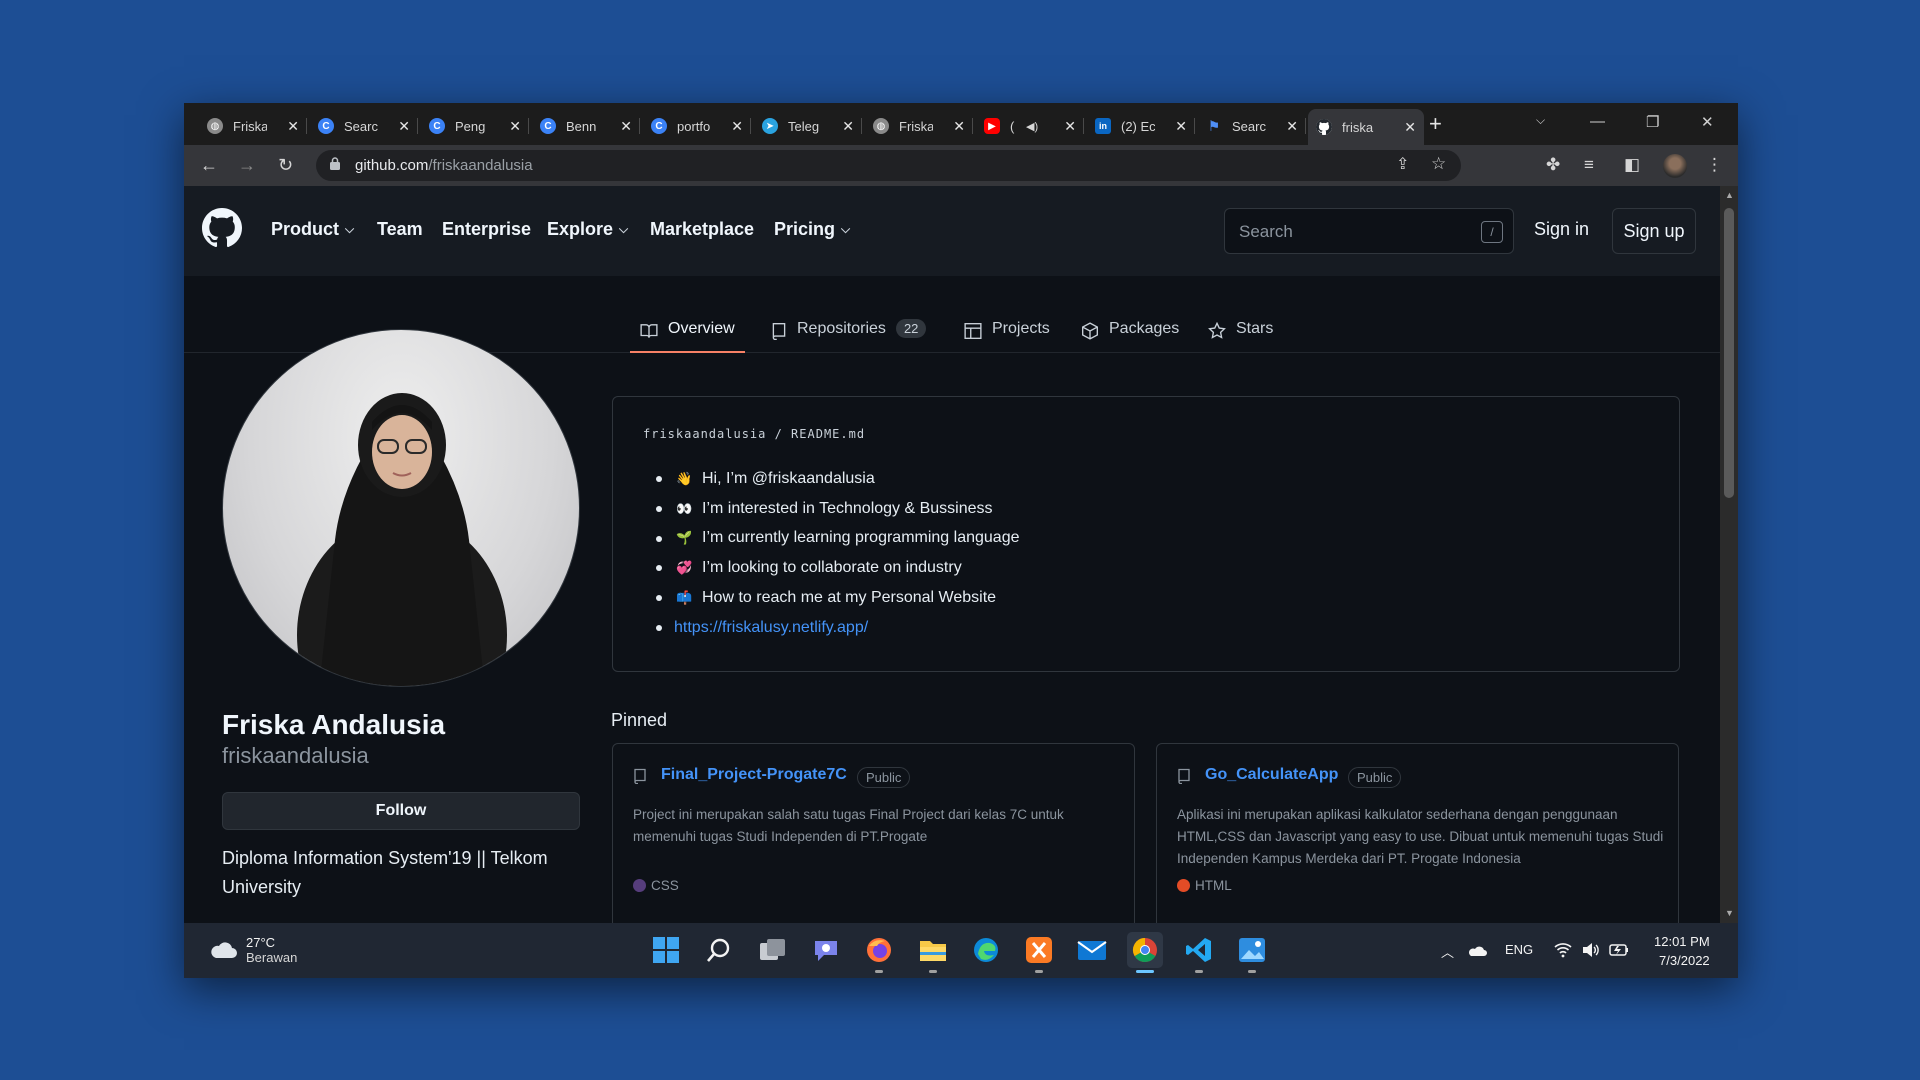  I want to click on cloud-icon, so click(224, 950).